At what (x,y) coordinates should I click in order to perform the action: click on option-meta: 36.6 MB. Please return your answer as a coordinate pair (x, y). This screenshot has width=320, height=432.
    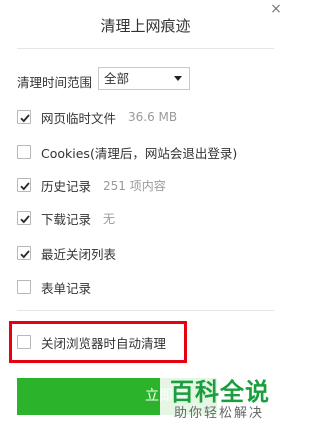
    Looking at the image, I should click on (153, 117).